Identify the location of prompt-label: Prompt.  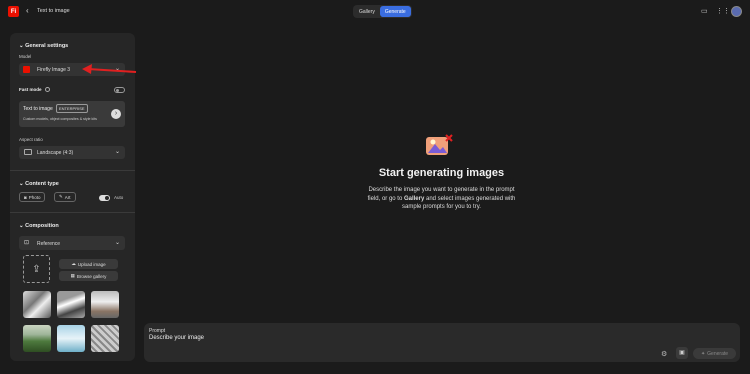
(157, 331).